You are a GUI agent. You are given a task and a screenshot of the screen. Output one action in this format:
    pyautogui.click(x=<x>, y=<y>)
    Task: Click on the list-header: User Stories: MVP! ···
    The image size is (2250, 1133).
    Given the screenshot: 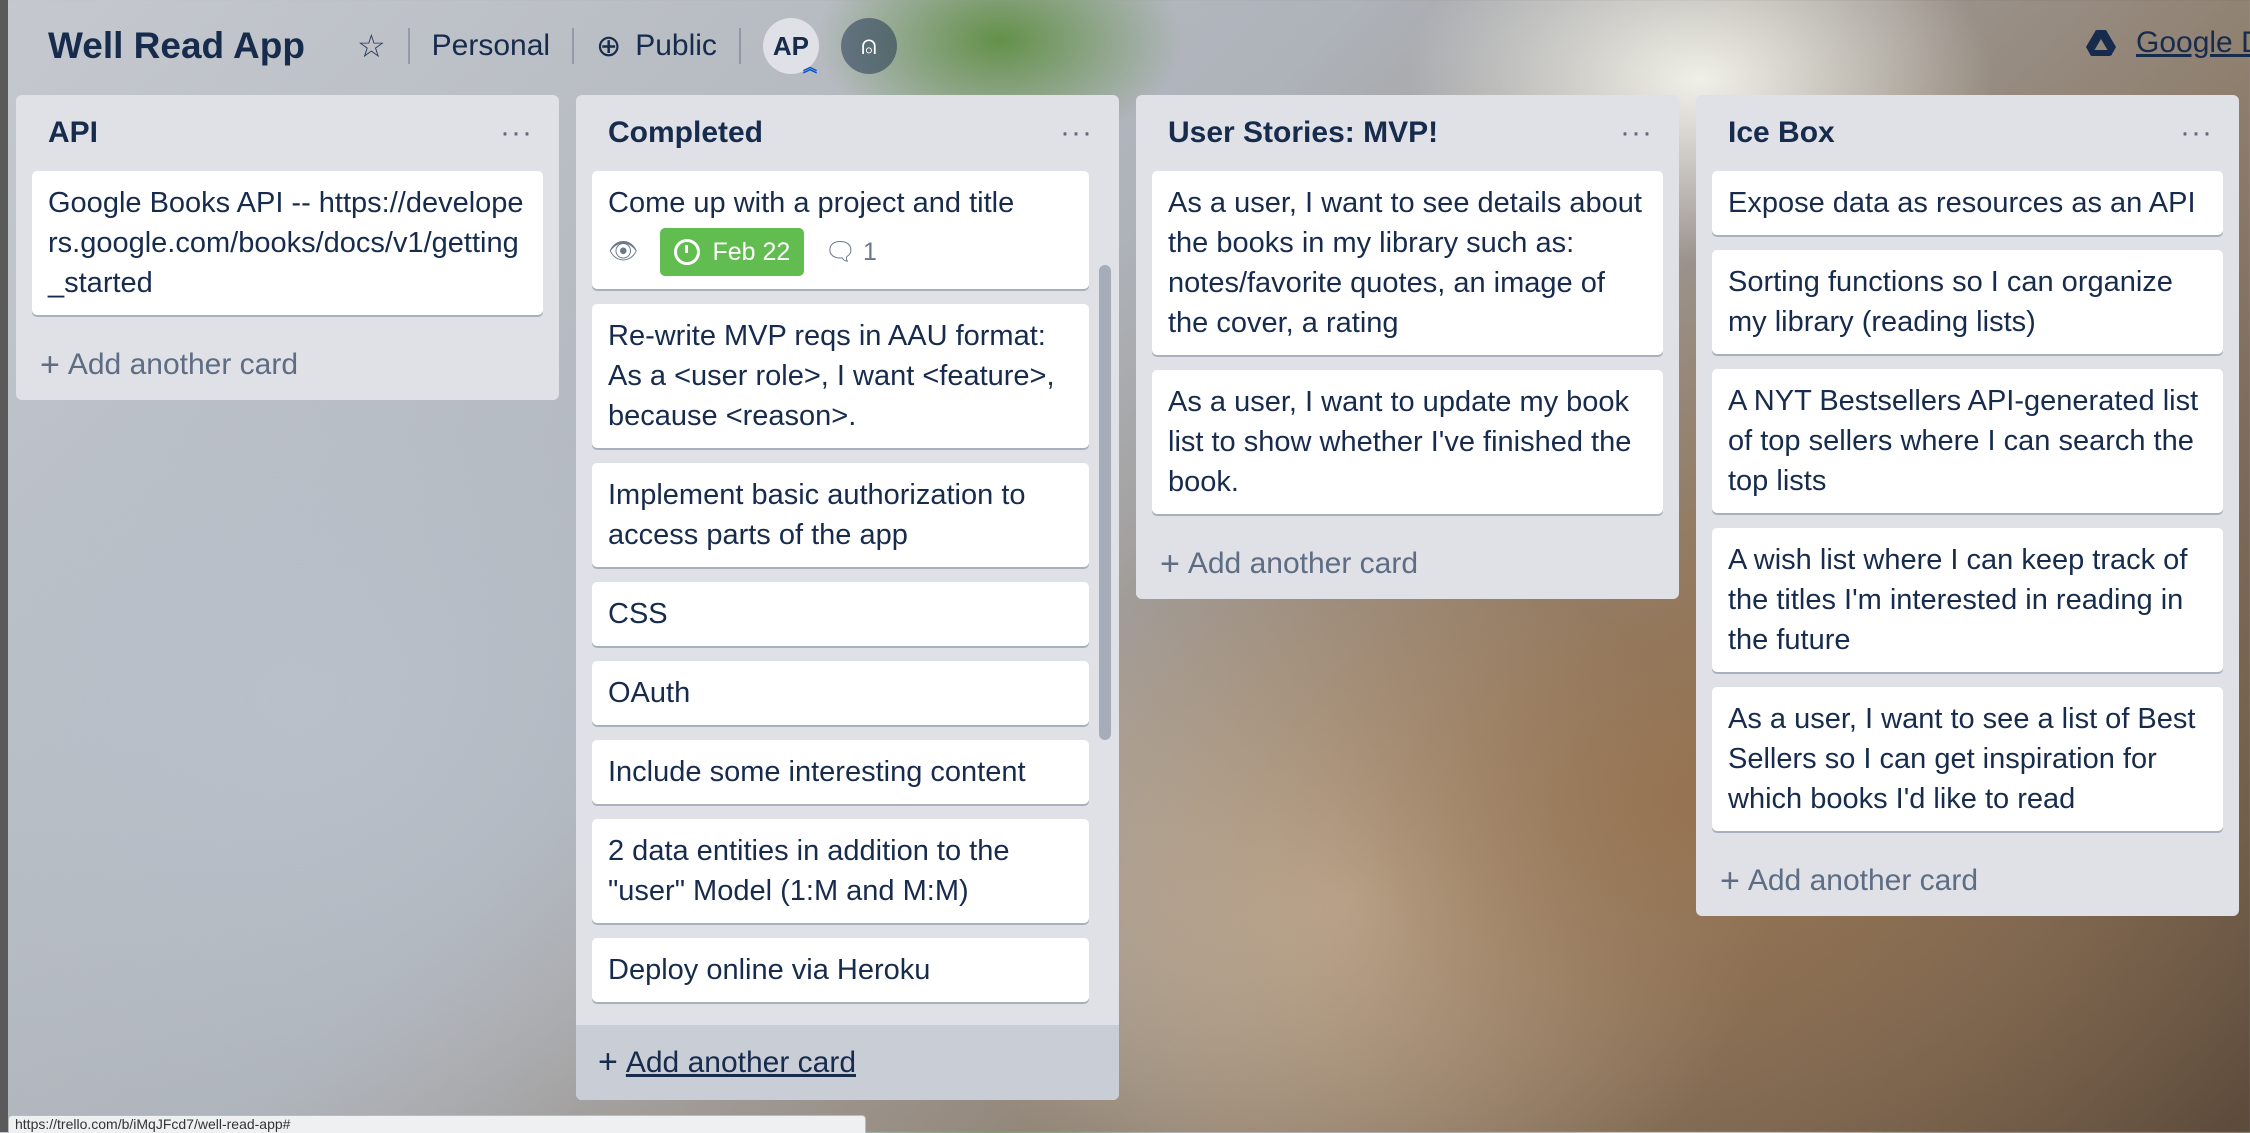 What is the action you would take?
    pyautogui.click(x=1407, y=133)
    